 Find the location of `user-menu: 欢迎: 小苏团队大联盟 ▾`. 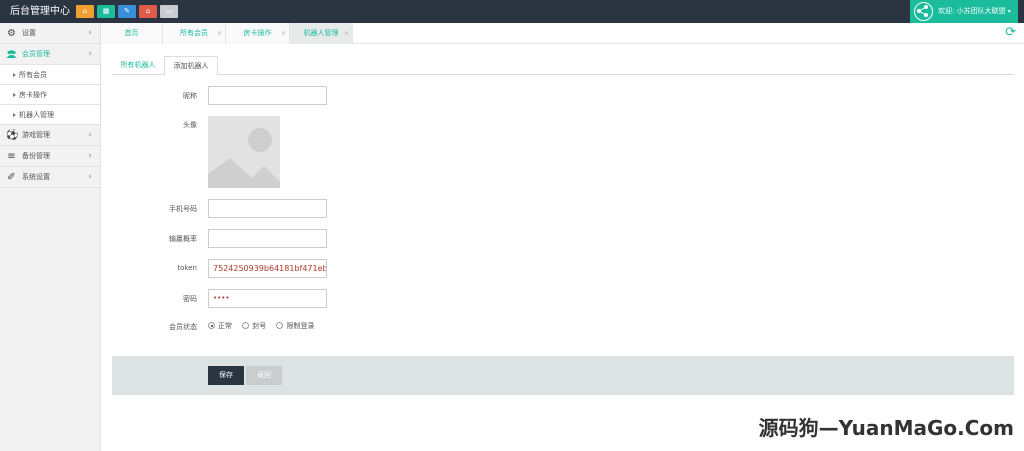

user-menu: 欢迎: 小苏团队大联盟 ▾ is located at coordinates (964, 11).